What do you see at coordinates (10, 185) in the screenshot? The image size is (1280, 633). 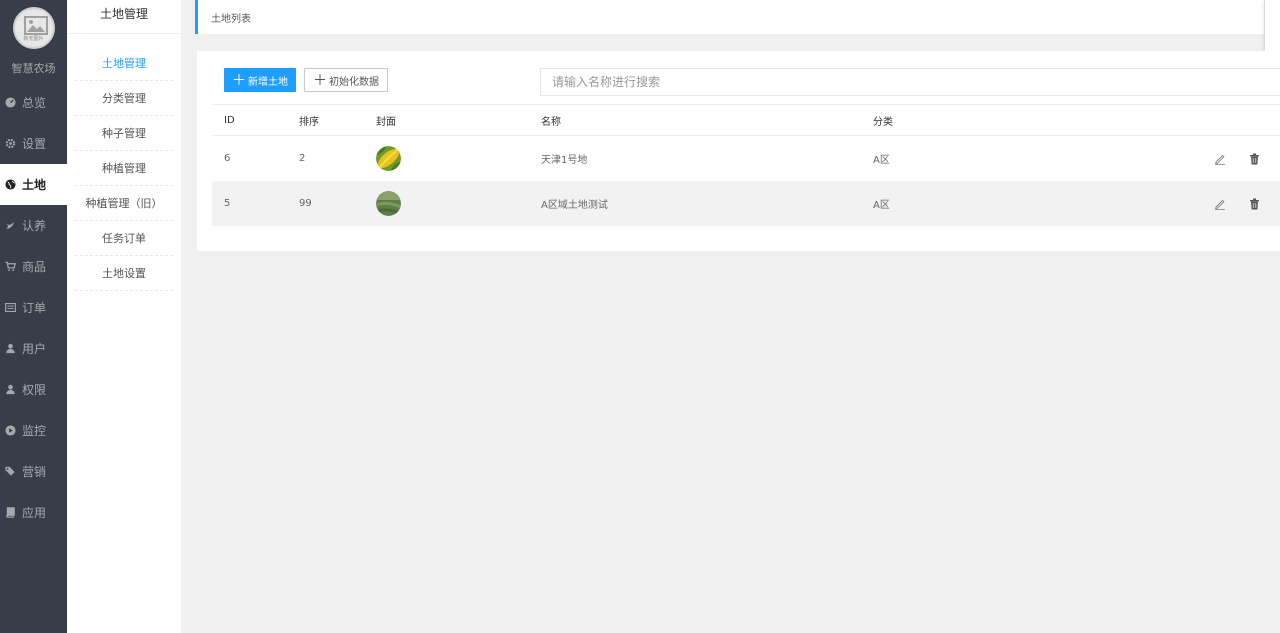 I see `globe-icon` at bounding box center [10, 185].